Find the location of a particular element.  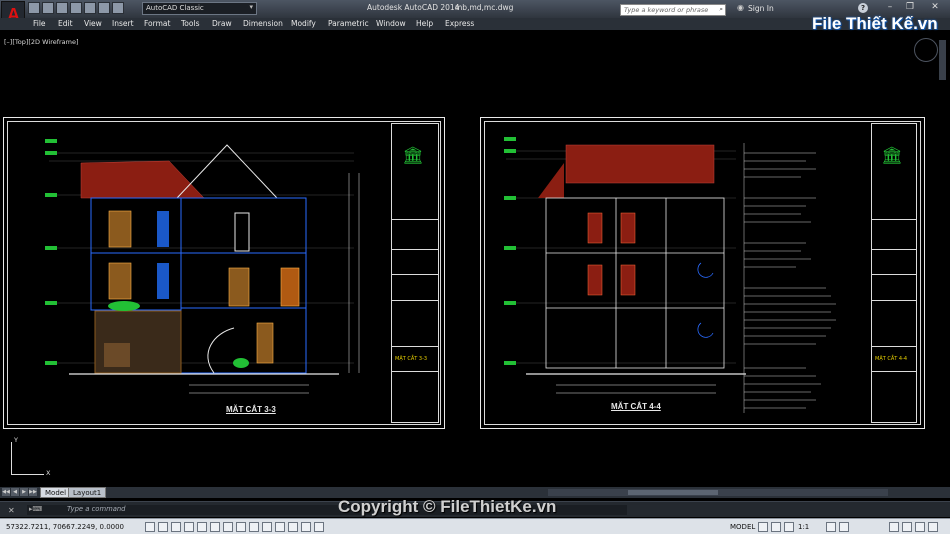

tab-next-button: ▶ is located at coordinates (24, 492).